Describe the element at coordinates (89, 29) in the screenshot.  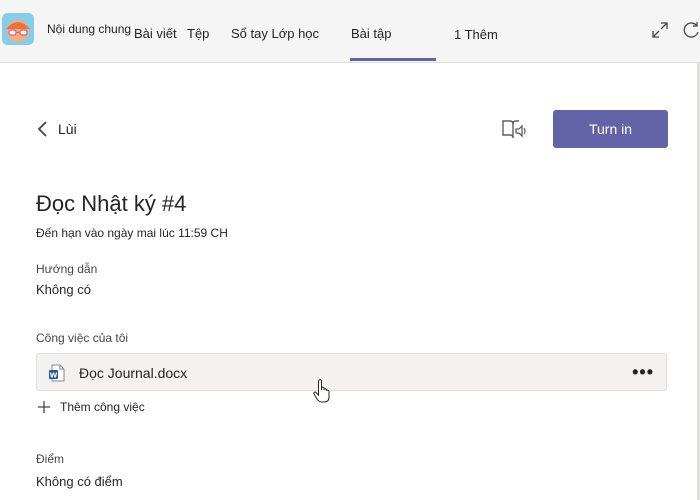
I see `team-name: Nội dung chung` at that location.